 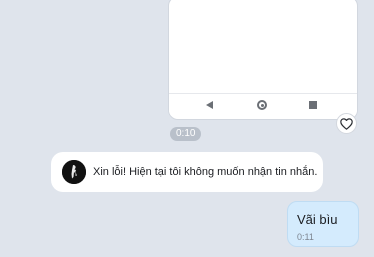 I want to click on home-circle-icon, so click(x=262, y=105).